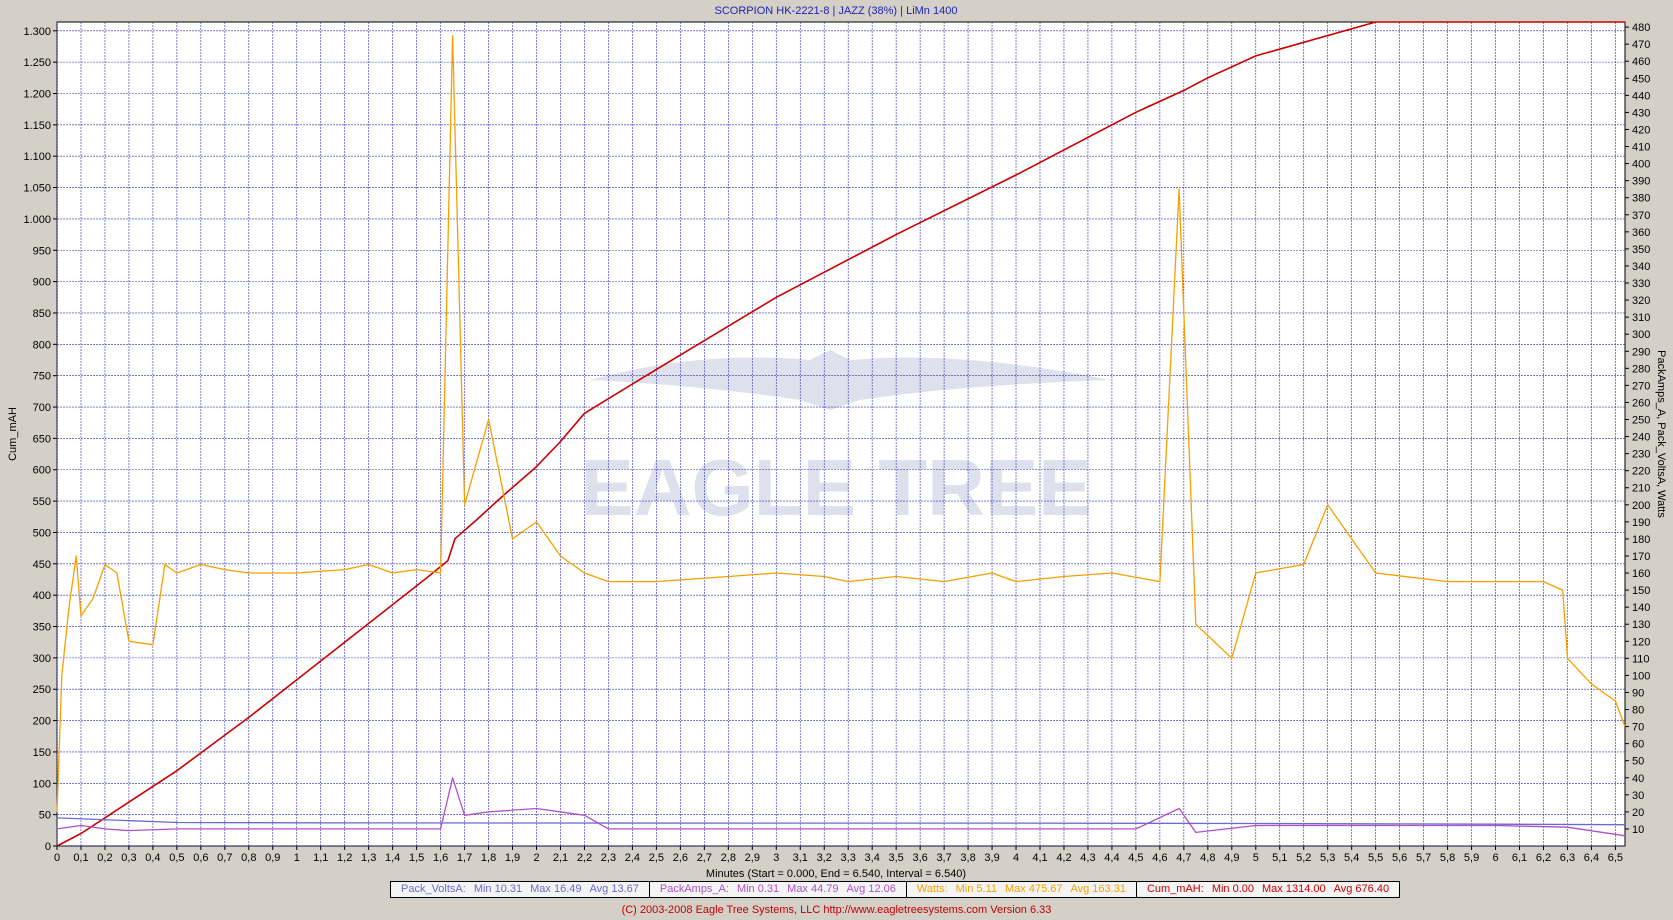 The width and height of the screenshot is (1673, 920). Describe the element at coordinates (1641, 148) in the screenshot. I see `y-right-tick-label-40: 410` at that location.